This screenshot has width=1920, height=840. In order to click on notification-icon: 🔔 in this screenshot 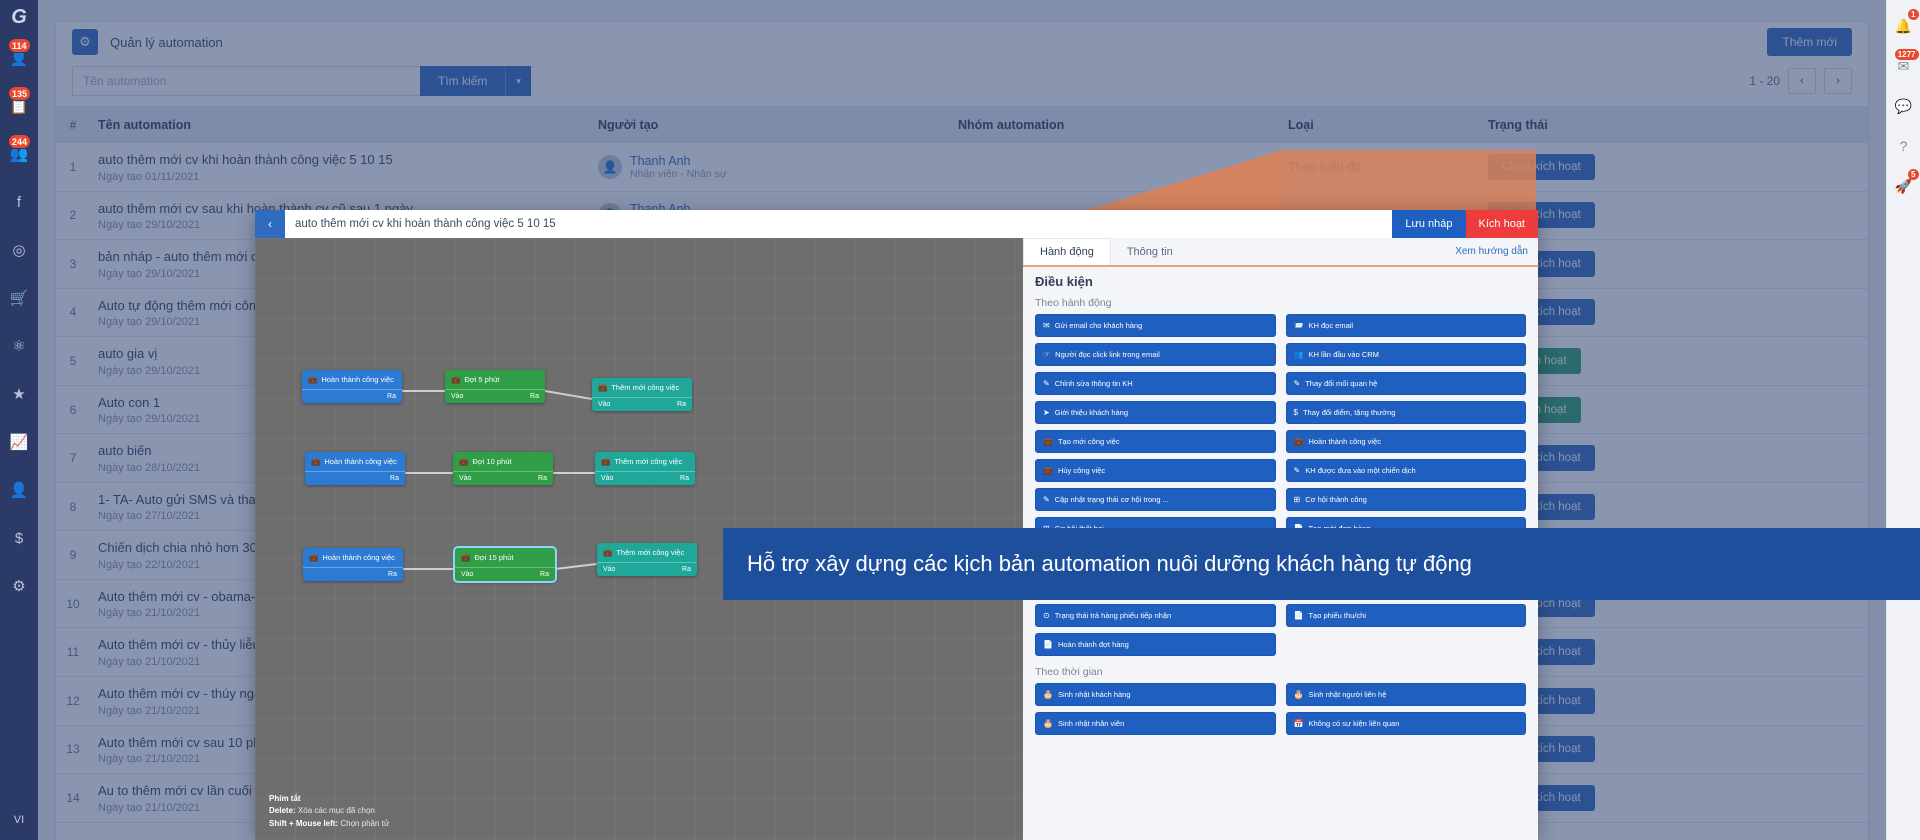, I will do `click(1903, 25)`.